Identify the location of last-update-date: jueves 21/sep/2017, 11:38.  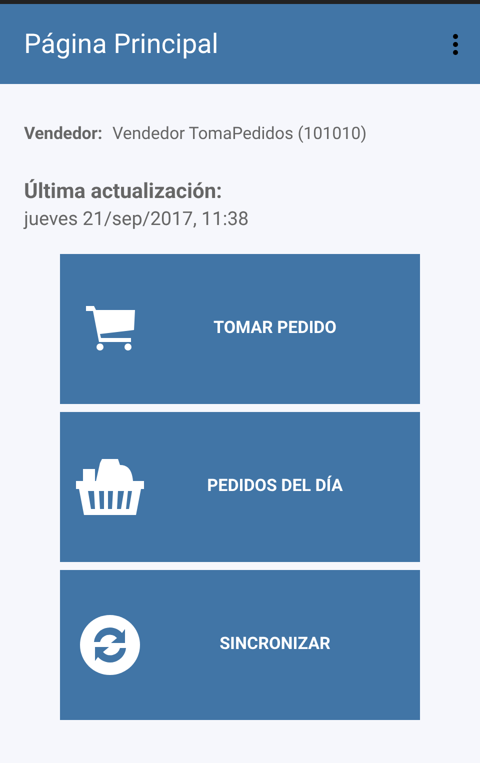
(137, 219).